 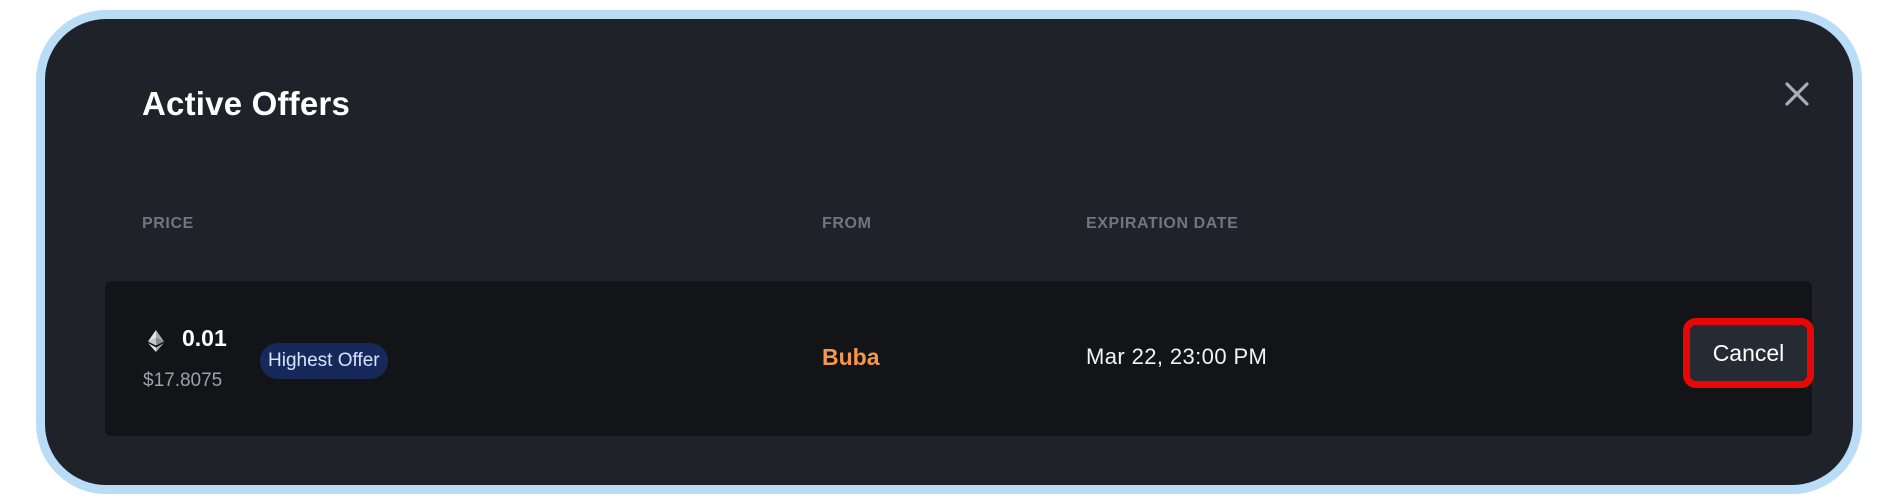 What do you see at coordinates (847, 223) in the screenshot?
I see `column-header-from: FROM` at bounding box center [847, 223].